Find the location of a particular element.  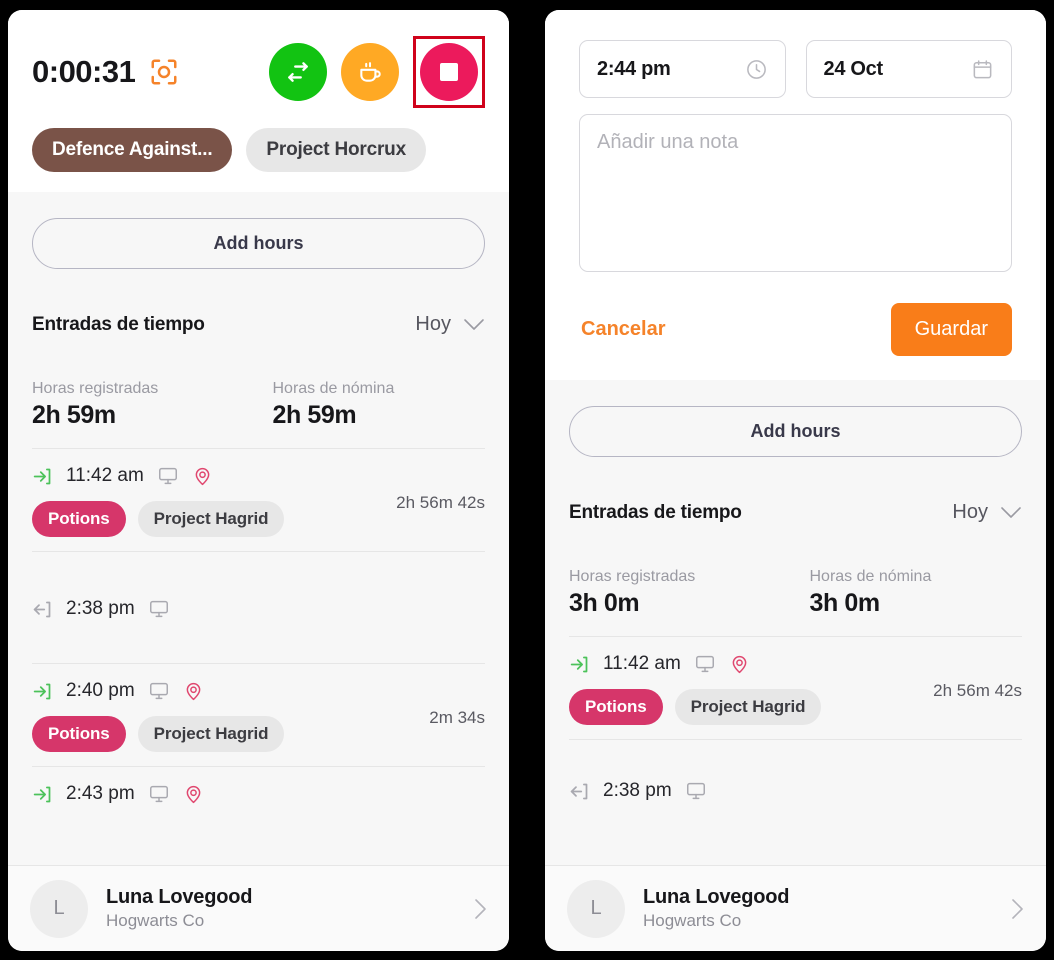

note-input is located at coordinates (795, 193).